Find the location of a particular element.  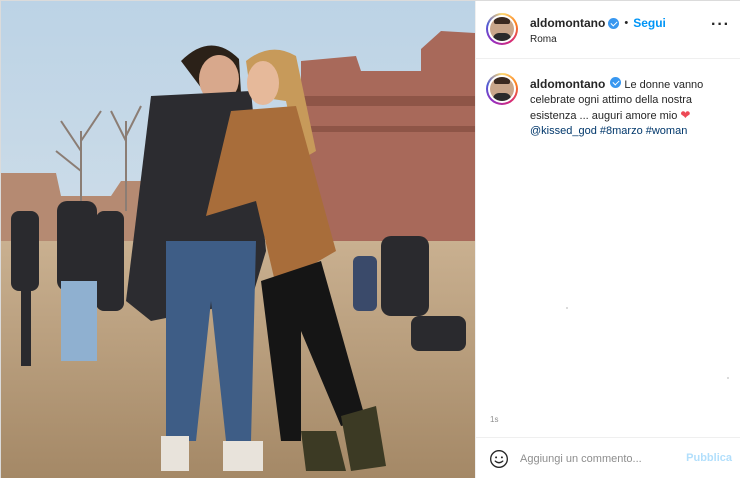

hashtag-link: #8marzo is located at coordinates (621, 131).